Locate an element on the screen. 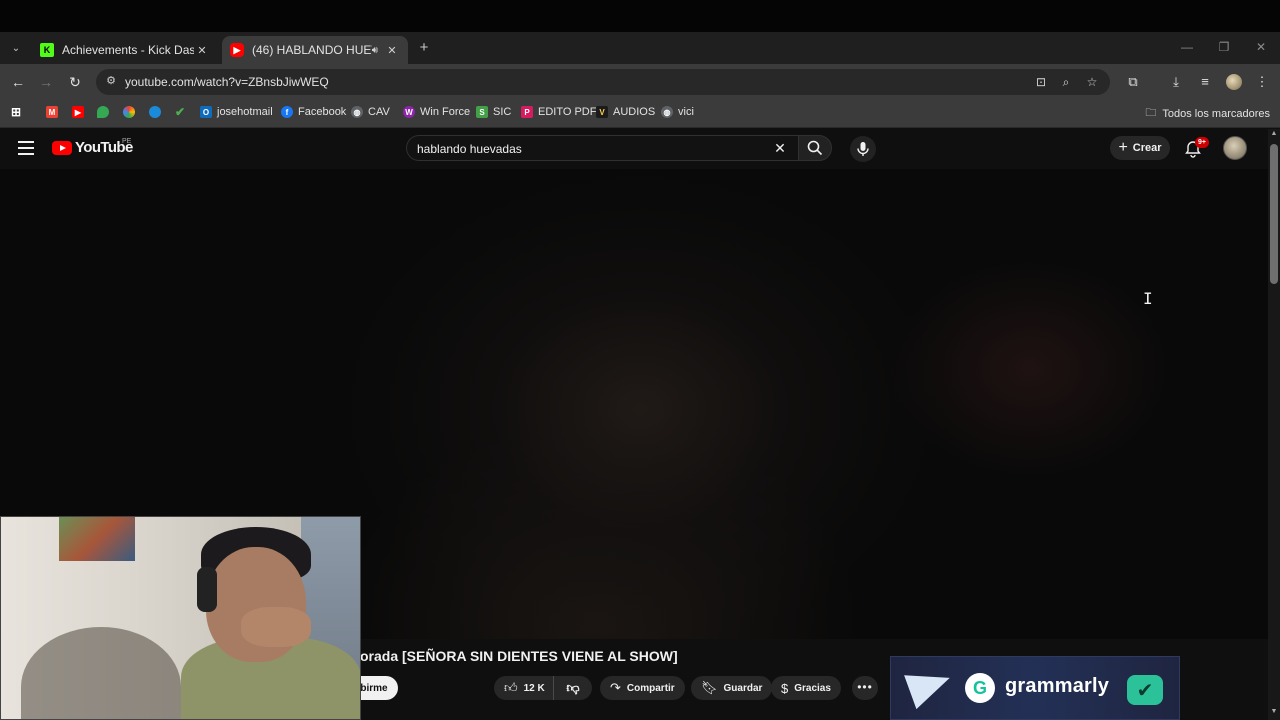  speaker-icon: 🔊︎ is located at coordinates (375, 50).